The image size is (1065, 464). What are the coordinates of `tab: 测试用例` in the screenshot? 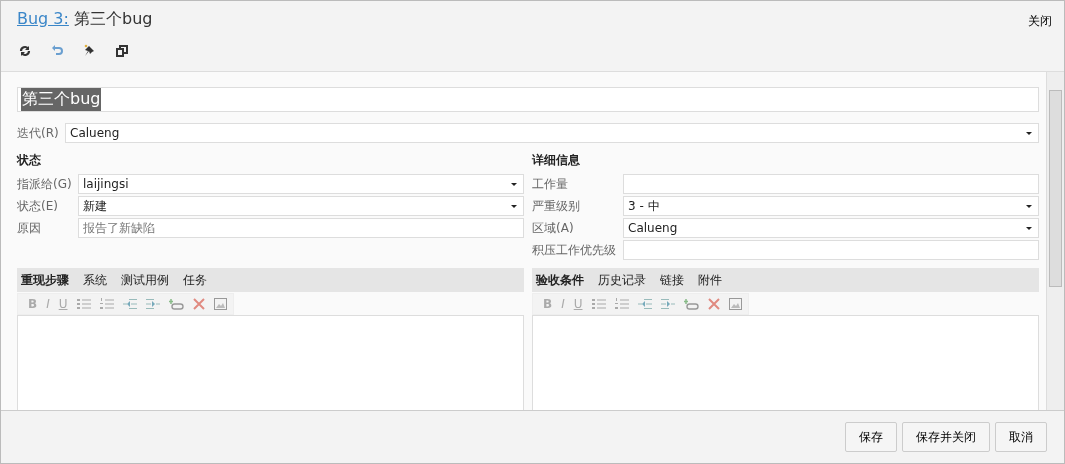 It's located at (145, 280).